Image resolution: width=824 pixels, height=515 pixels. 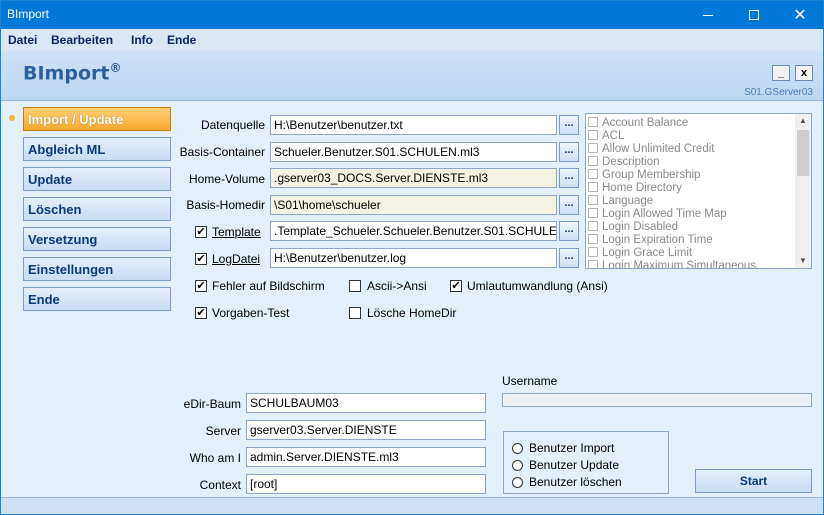 I want to click on username-field, so click(x=657, y=400).